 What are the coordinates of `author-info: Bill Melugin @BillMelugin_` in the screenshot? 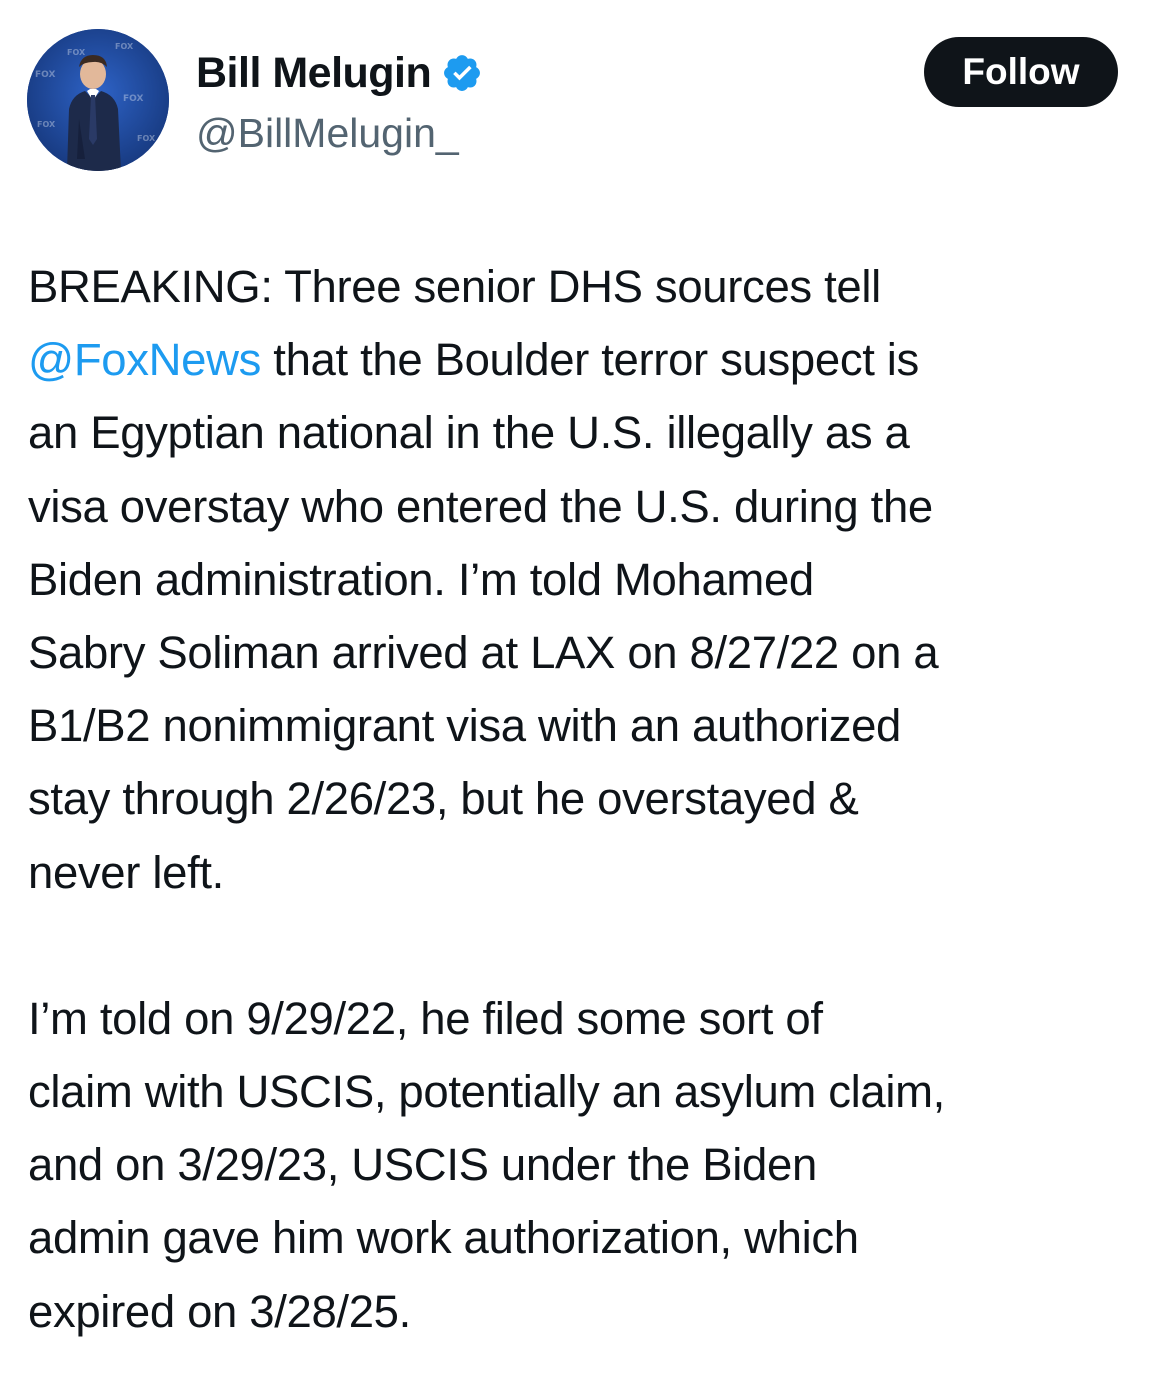 It's located at (339, 101).